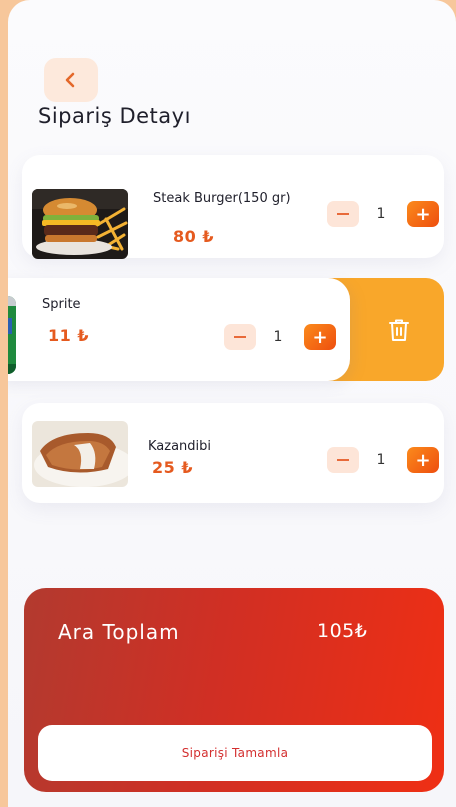 Image resolution: width=456 pixels, height=807 pixels. What do you see at coordinates (12, 335) in the screenshot?
I see `sprite-can-image` at bounding box center [12, 335].